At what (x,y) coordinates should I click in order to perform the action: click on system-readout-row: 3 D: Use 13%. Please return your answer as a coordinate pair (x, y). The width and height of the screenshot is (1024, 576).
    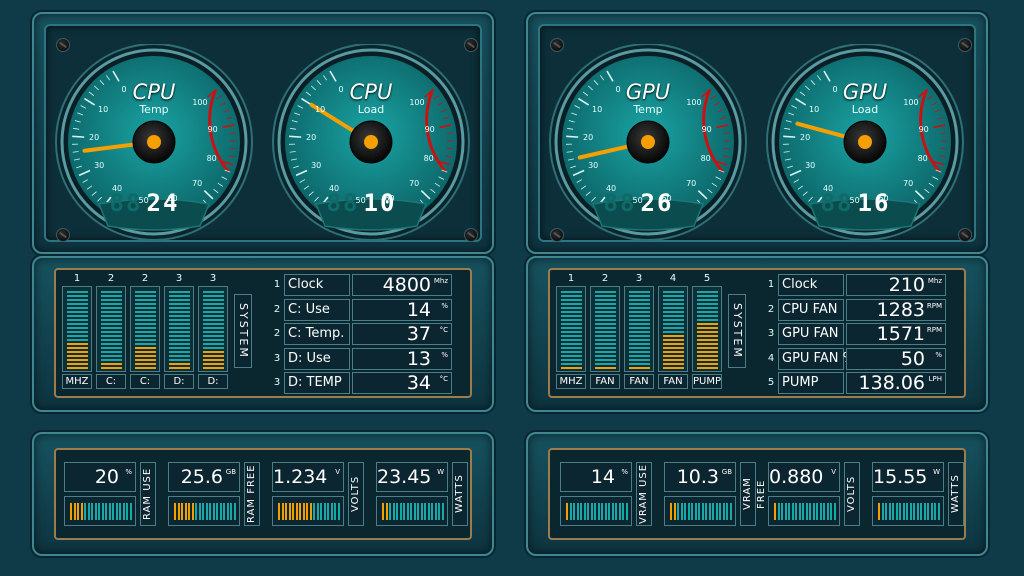
    Looking at the image, I should click on (367, 358).